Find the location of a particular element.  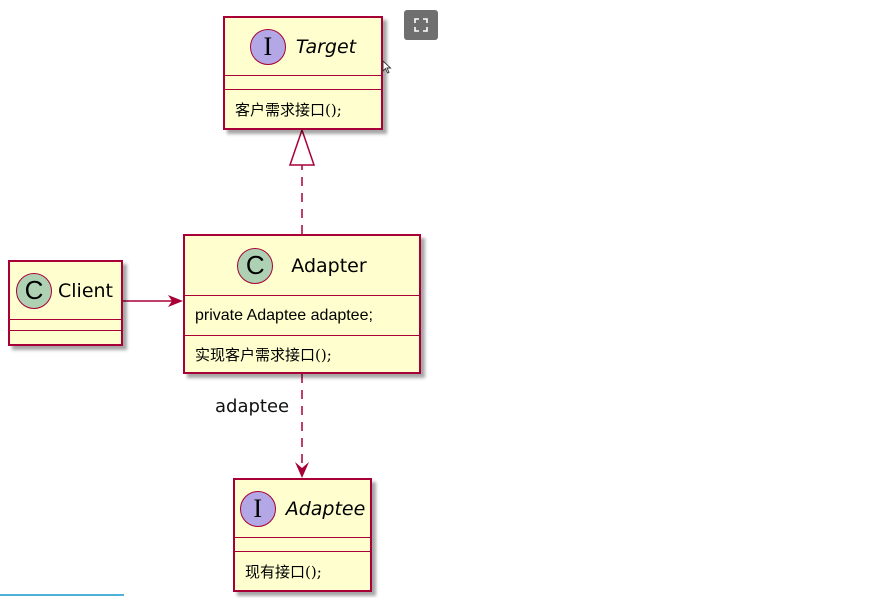

adaptee-method: 现有接口(); is located at coordinates (283, 571).